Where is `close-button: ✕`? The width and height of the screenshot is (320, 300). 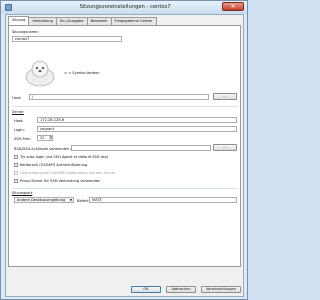
close-button: ✕ is located at coordinates (233, 6).